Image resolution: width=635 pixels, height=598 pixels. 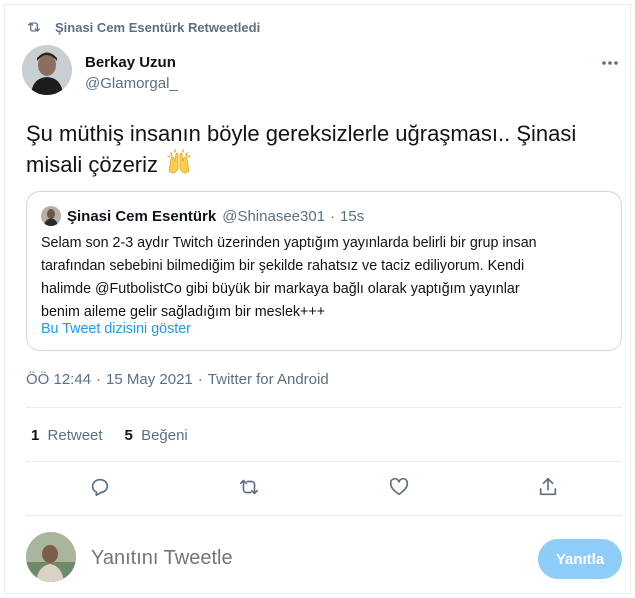 I want to click on tweet-text-line: misali çözeriz, so click(x=92, y=164).